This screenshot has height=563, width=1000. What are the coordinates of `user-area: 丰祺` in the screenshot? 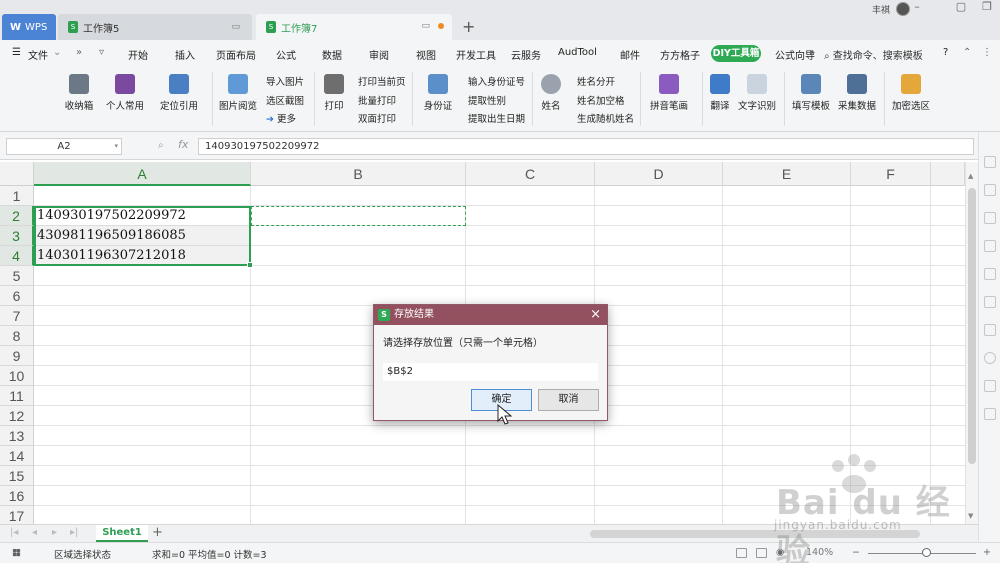 It's located at (891, 9).